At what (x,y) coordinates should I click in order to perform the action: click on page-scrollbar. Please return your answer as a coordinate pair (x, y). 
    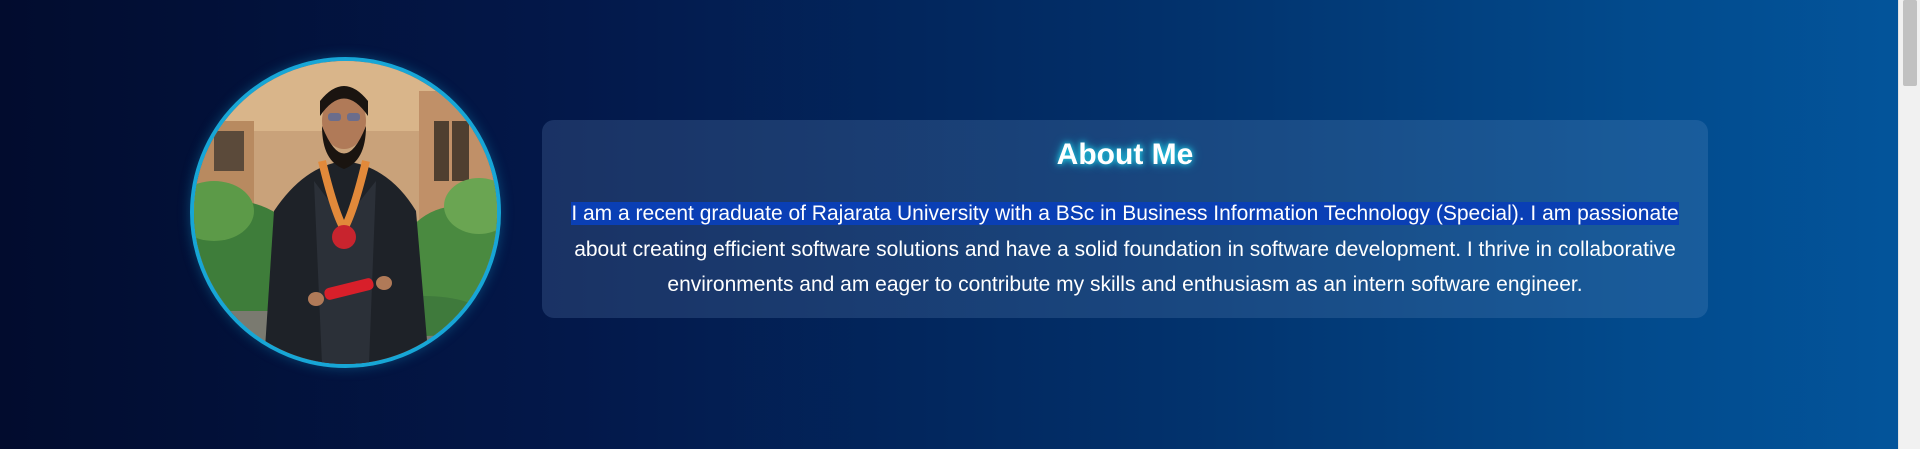
    Looking at the image, I should click on (1909, 224).